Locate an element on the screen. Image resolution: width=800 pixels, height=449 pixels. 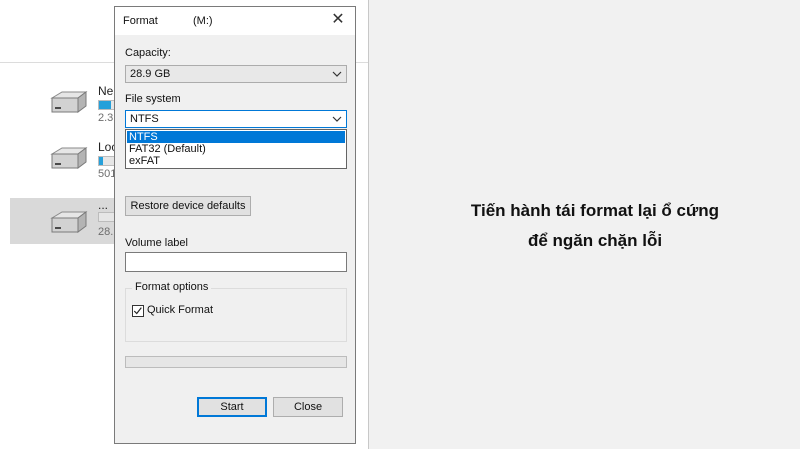
volume-label-input is located at coordinates (236, 262).